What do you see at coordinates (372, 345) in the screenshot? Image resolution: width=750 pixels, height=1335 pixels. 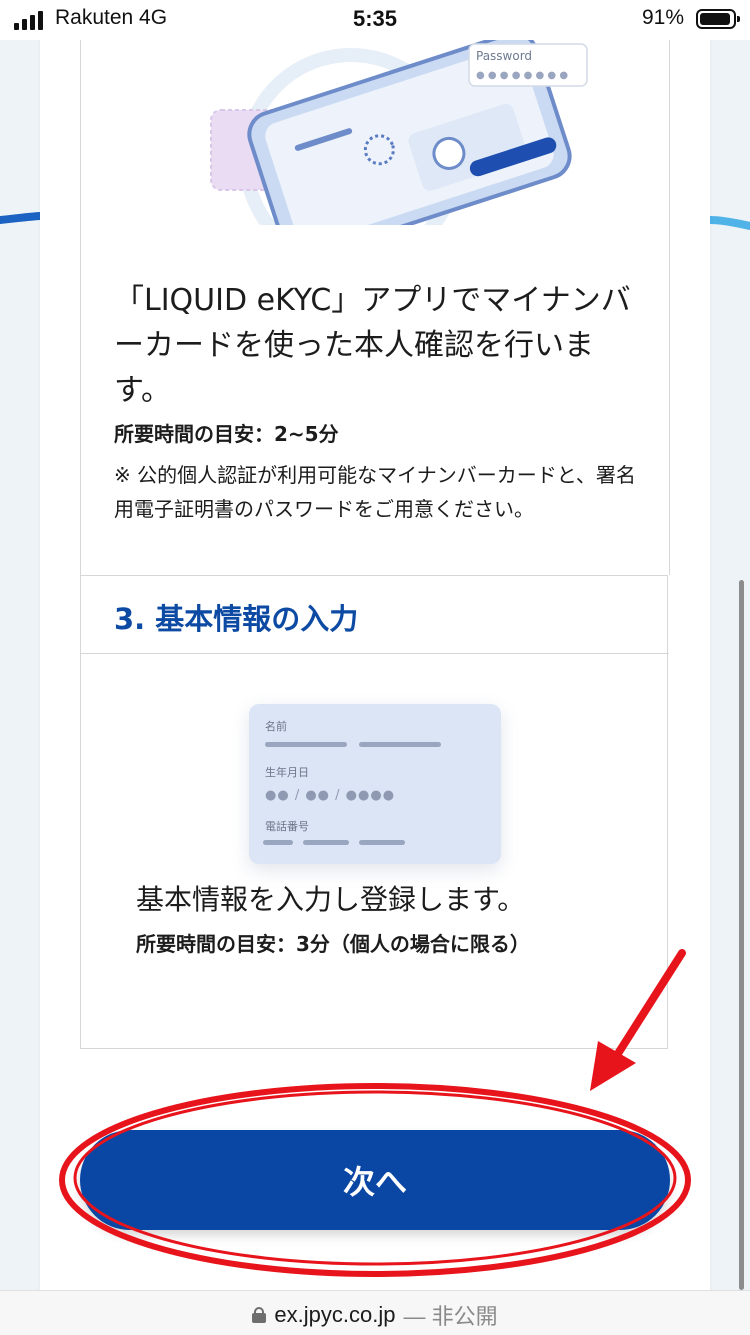 I see `step2-description: 「LIQUID eKYC」アプリでマイナンバーカードを使った本人確認を行います。` at bounding box center [372, 345].